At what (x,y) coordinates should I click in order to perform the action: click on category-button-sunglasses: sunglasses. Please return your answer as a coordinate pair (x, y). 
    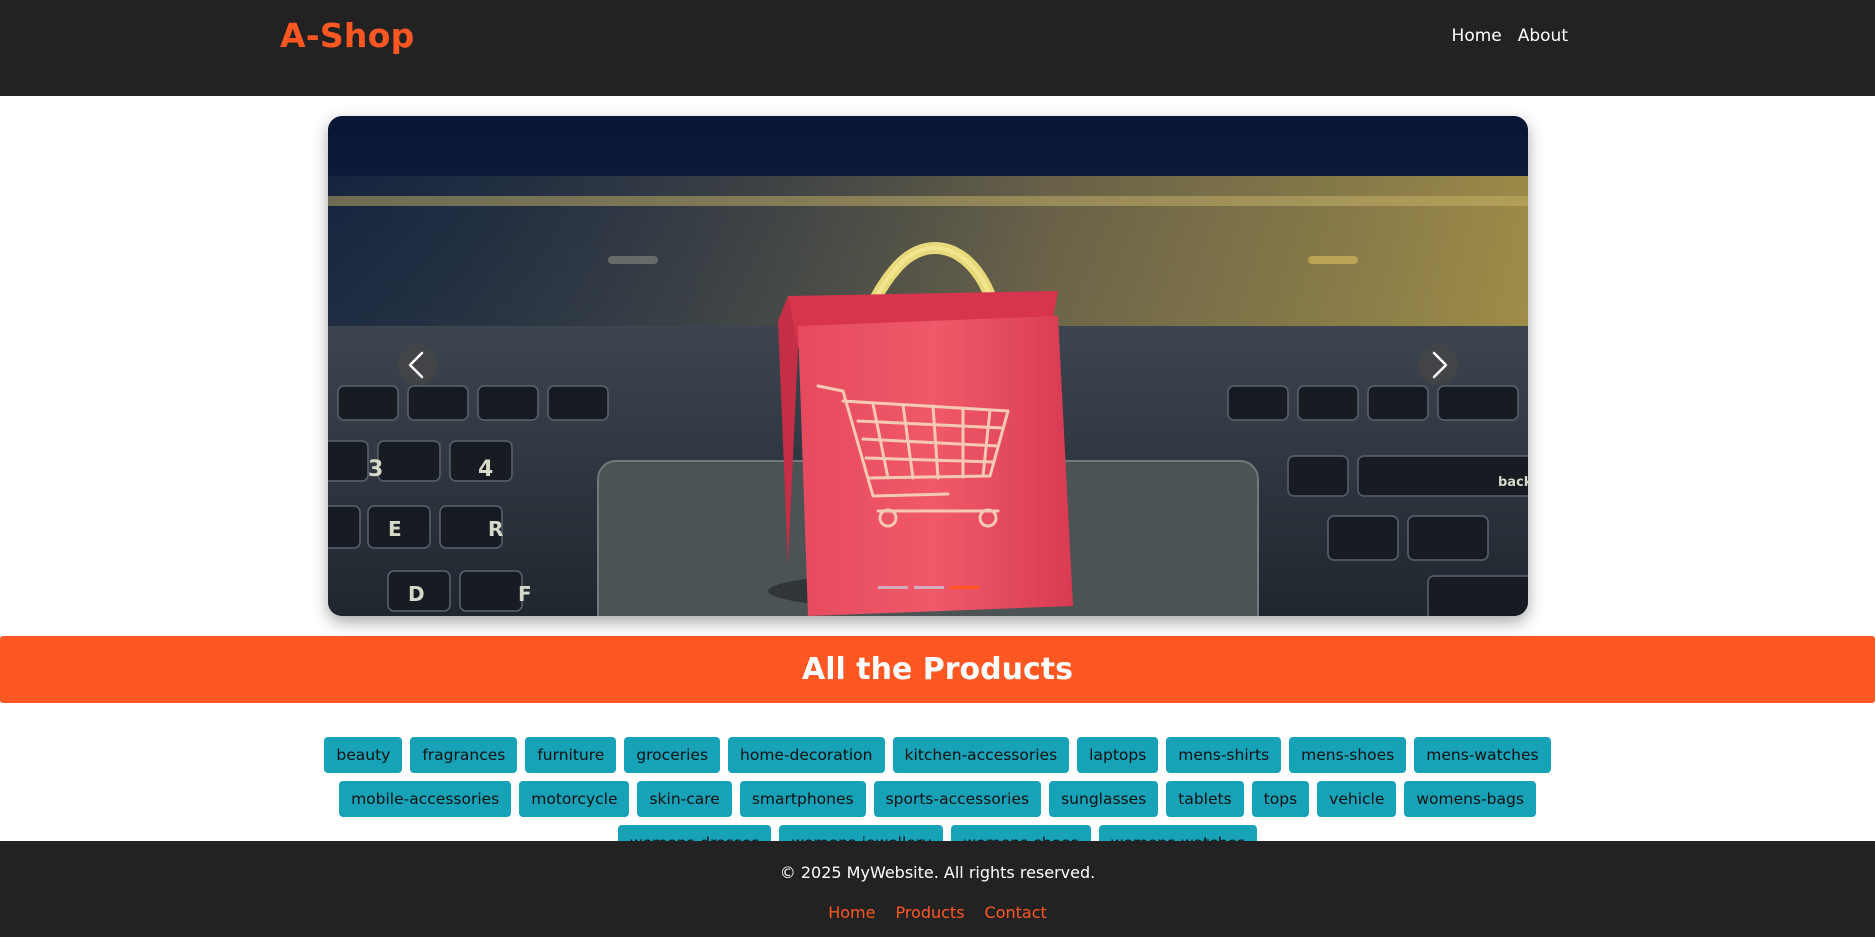
    Looking at the image, I should click on (1104, 799).